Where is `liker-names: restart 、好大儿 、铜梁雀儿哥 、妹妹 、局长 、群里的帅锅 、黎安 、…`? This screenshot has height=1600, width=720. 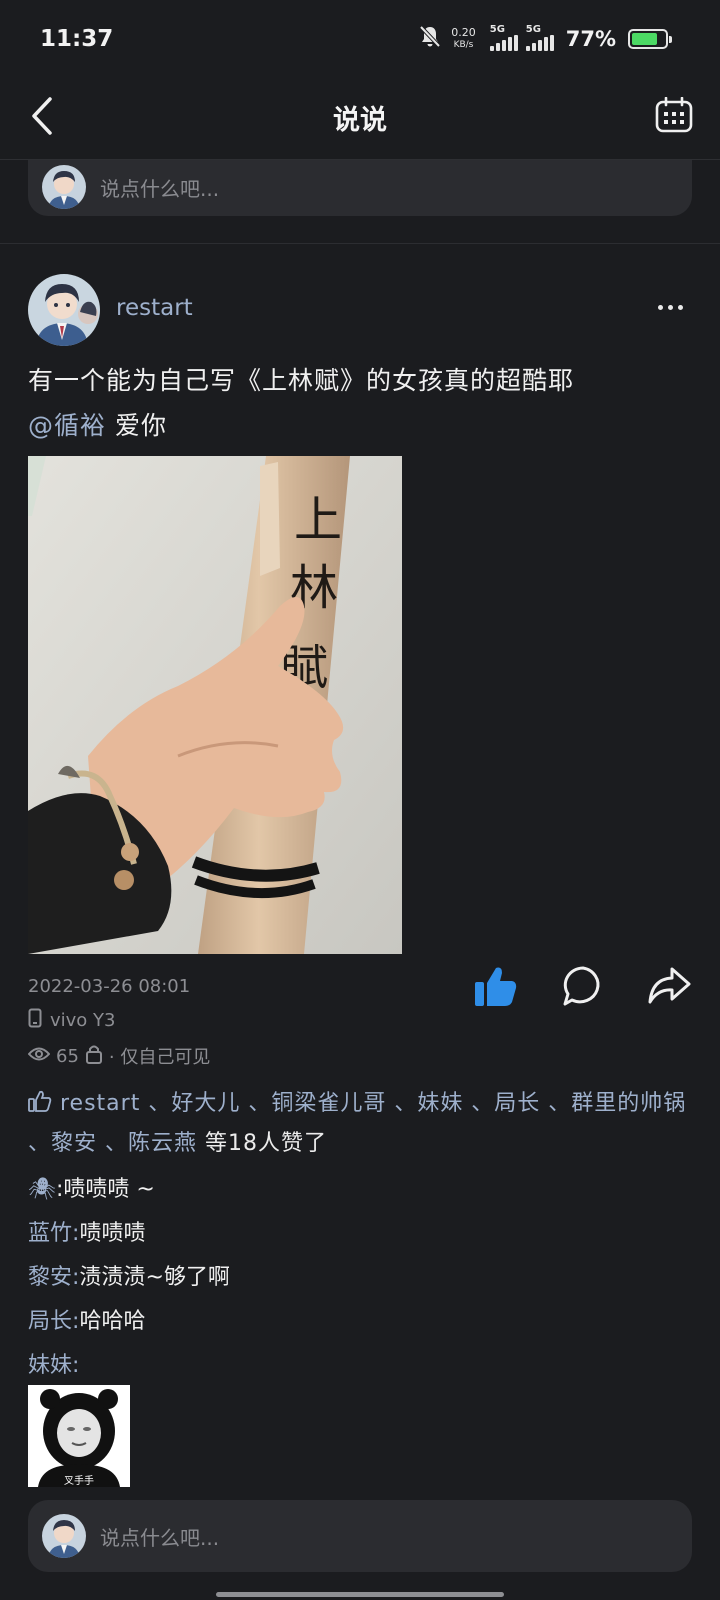
liker-names: restart 、好大儿 、铜梁雀儿哥 、妹妹 、局长 、群里的帅锅 、黎安 、… is located at coordinates (357, 1123).